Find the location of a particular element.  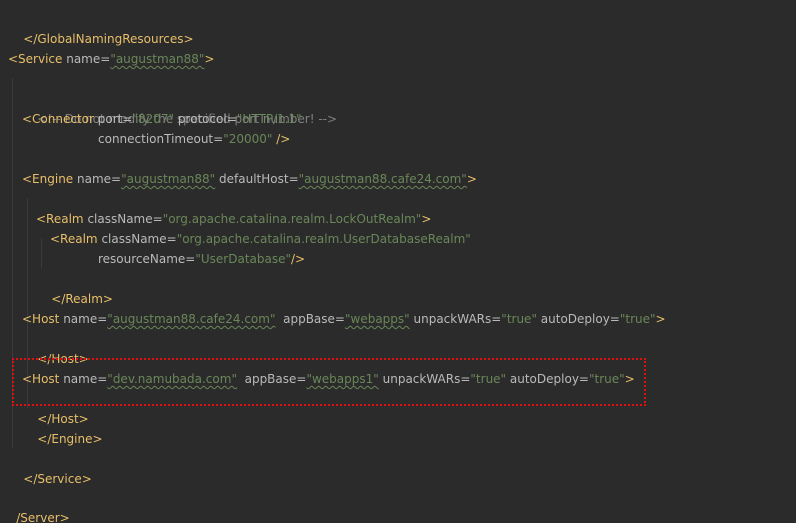

xml-tag: /Server> is located at coordinates (43, 517).